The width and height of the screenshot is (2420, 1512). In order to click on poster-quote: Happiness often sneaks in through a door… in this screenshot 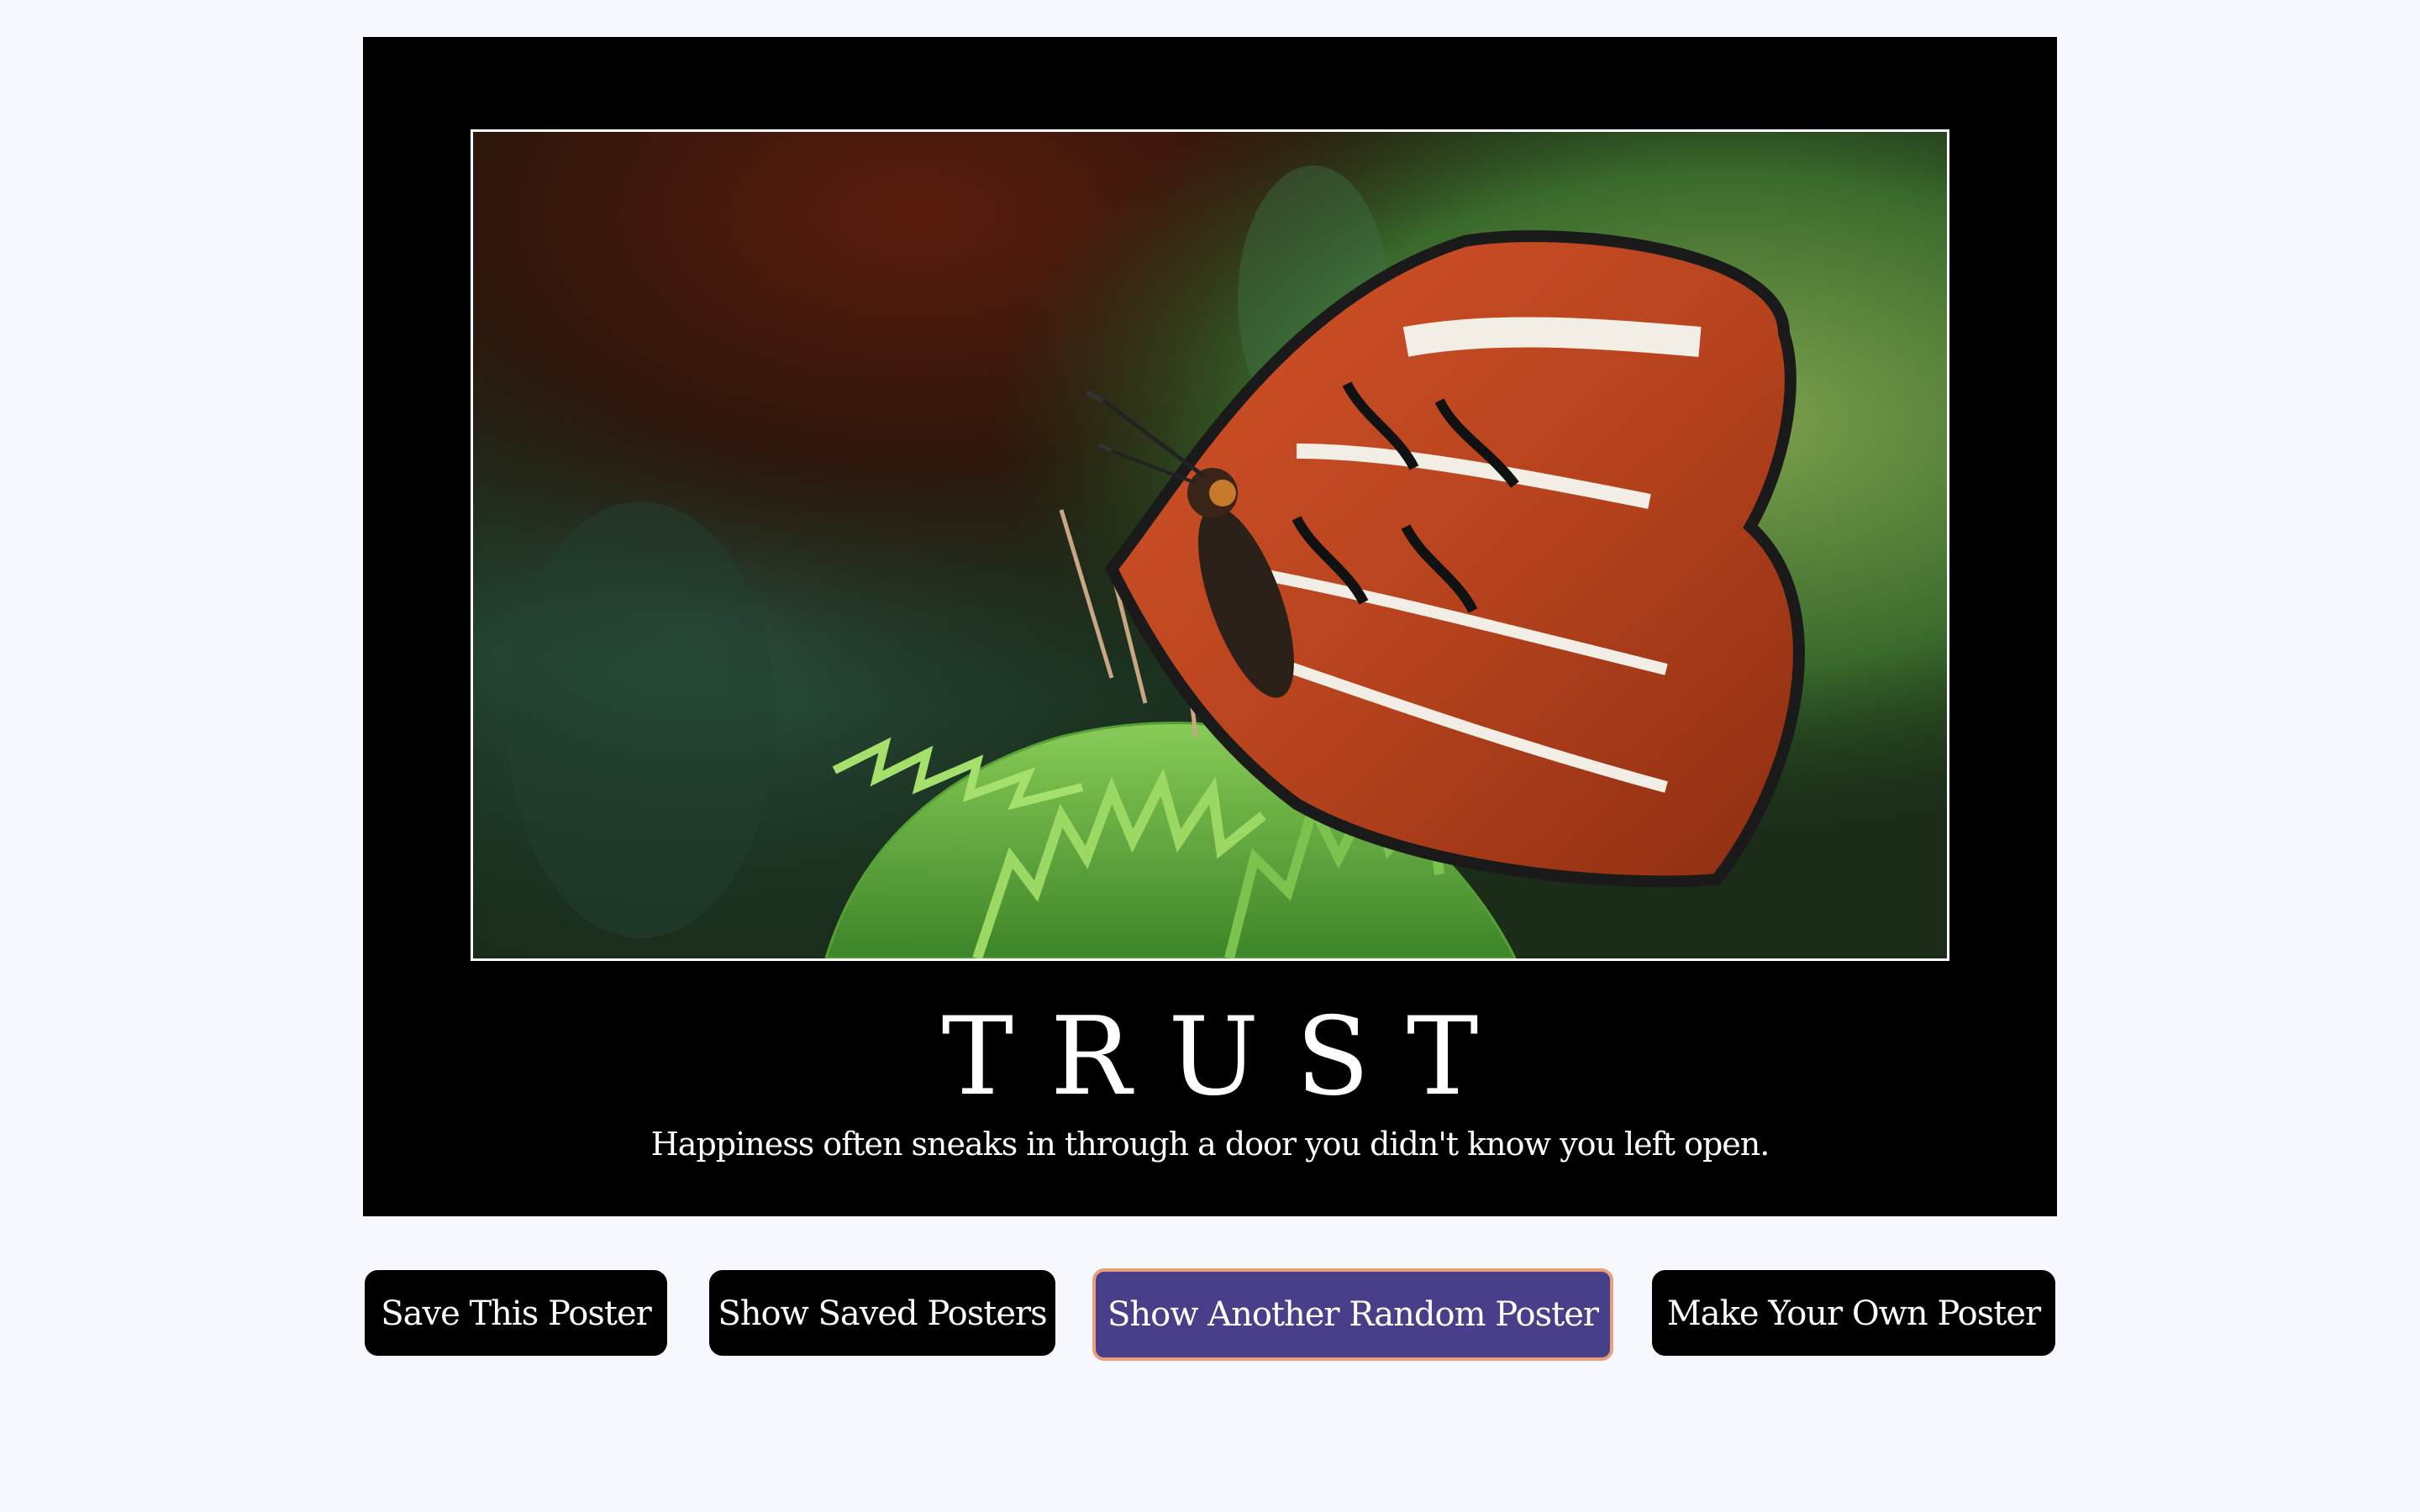, I will do `click(1210, 1144)`.